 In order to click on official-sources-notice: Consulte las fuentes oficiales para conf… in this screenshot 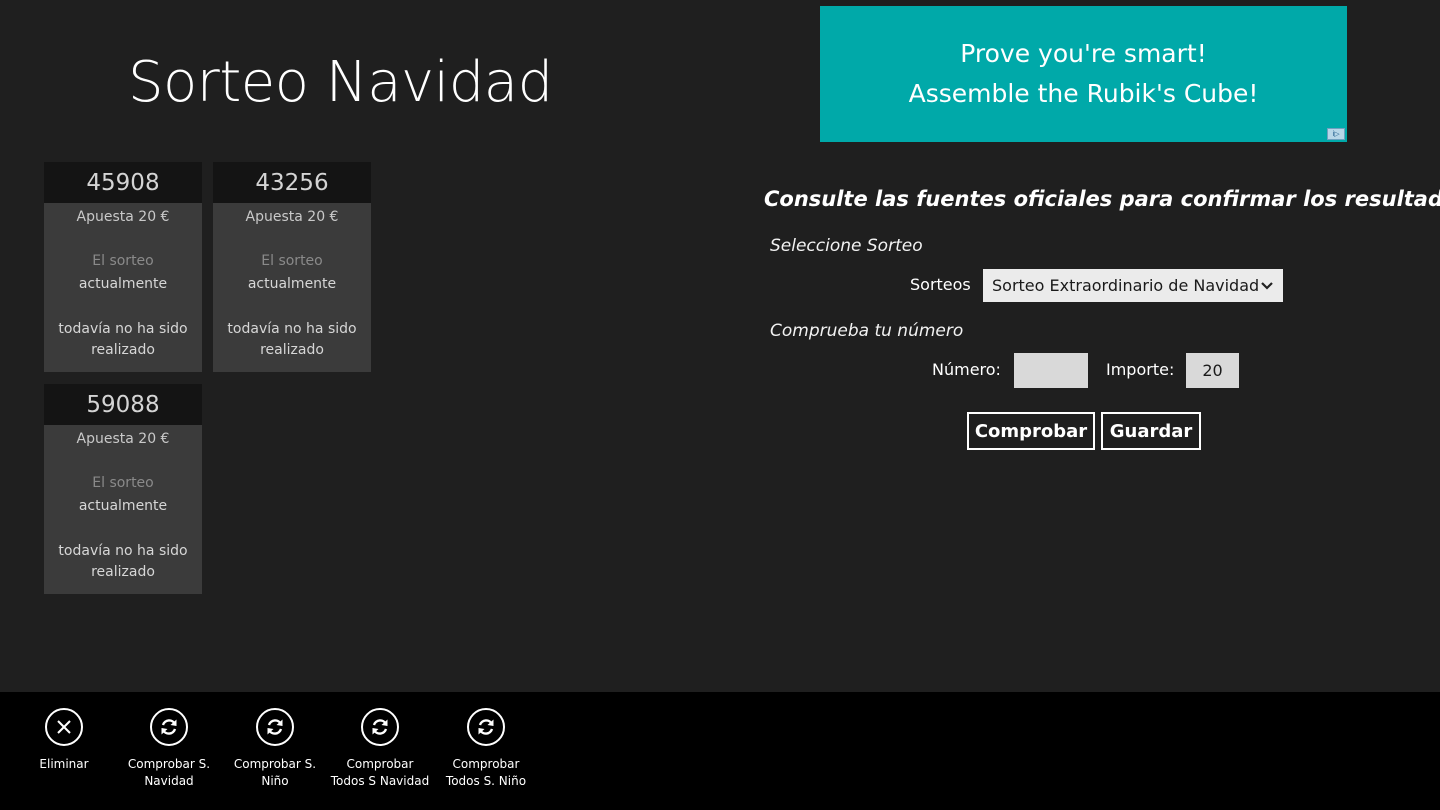, I will do `click(1102, 199)`.